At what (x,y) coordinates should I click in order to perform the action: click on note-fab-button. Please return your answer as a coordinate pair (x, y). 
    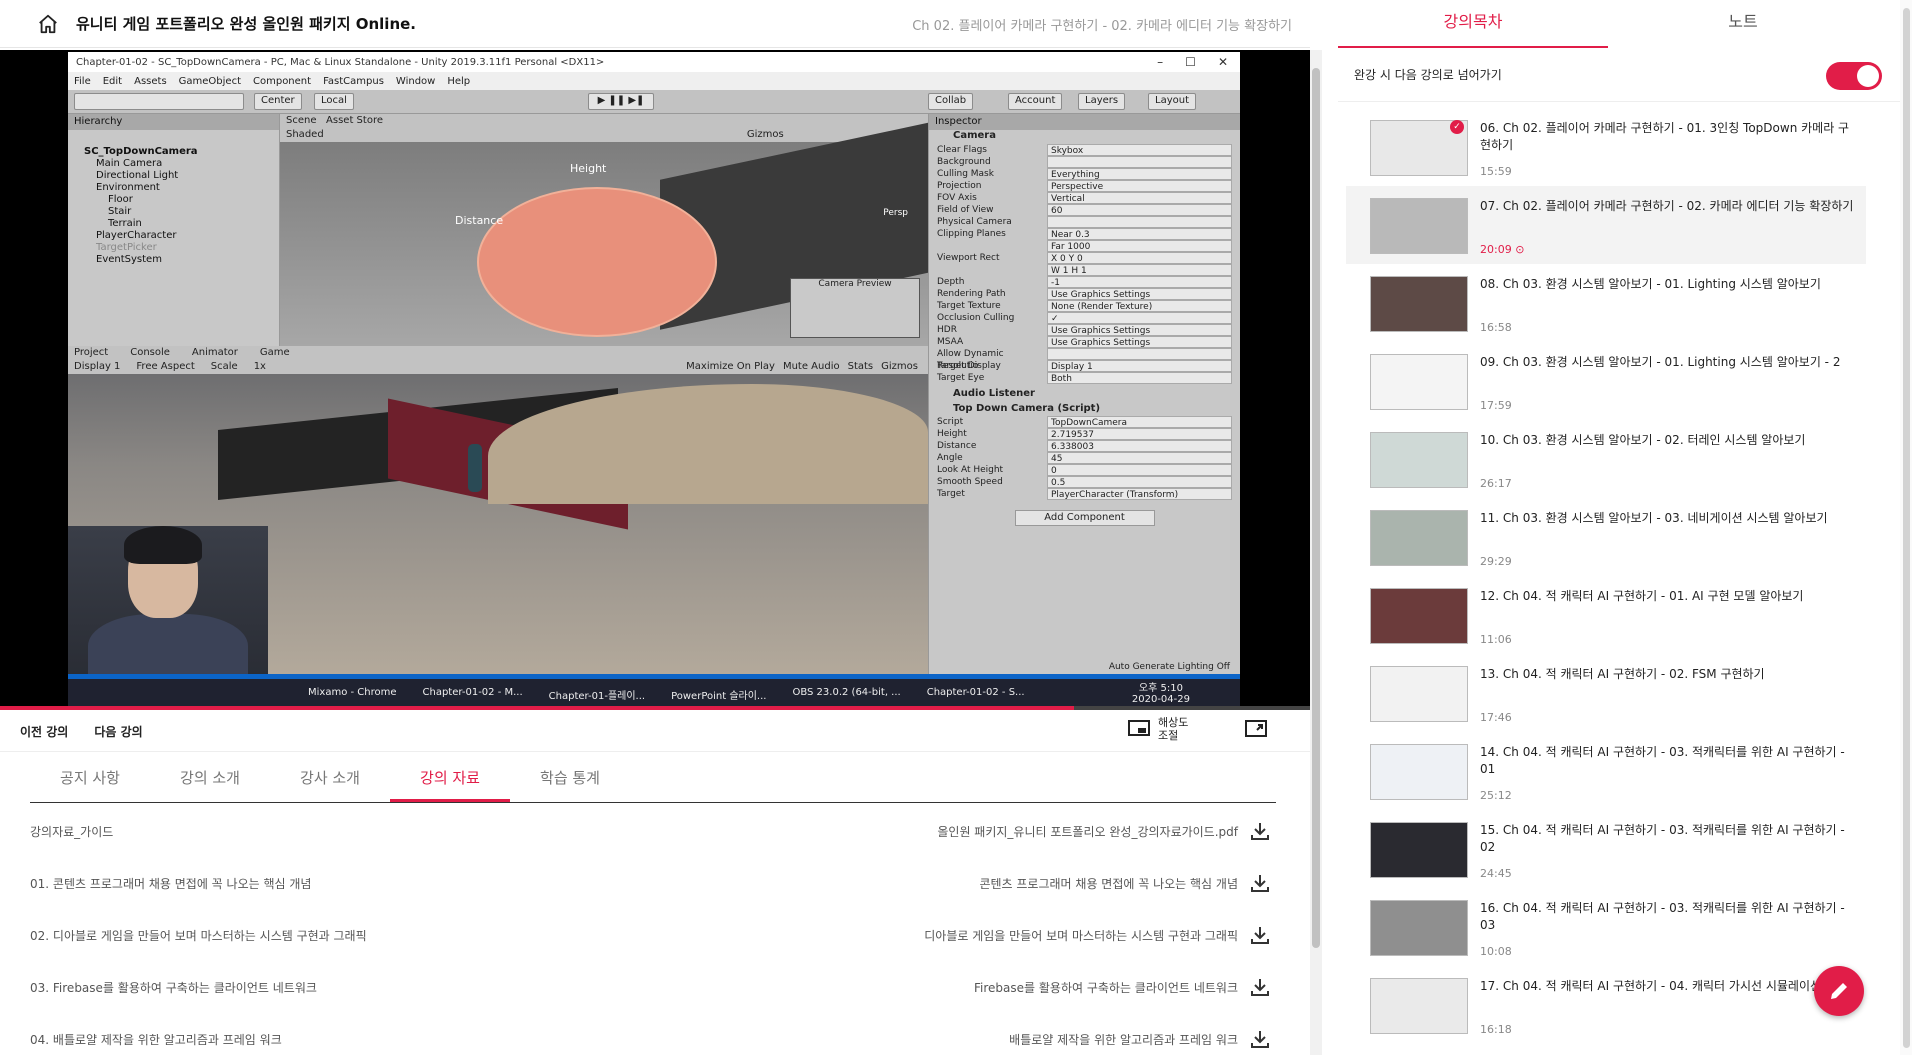
    Looking at the image, I should click on (1839, 991).